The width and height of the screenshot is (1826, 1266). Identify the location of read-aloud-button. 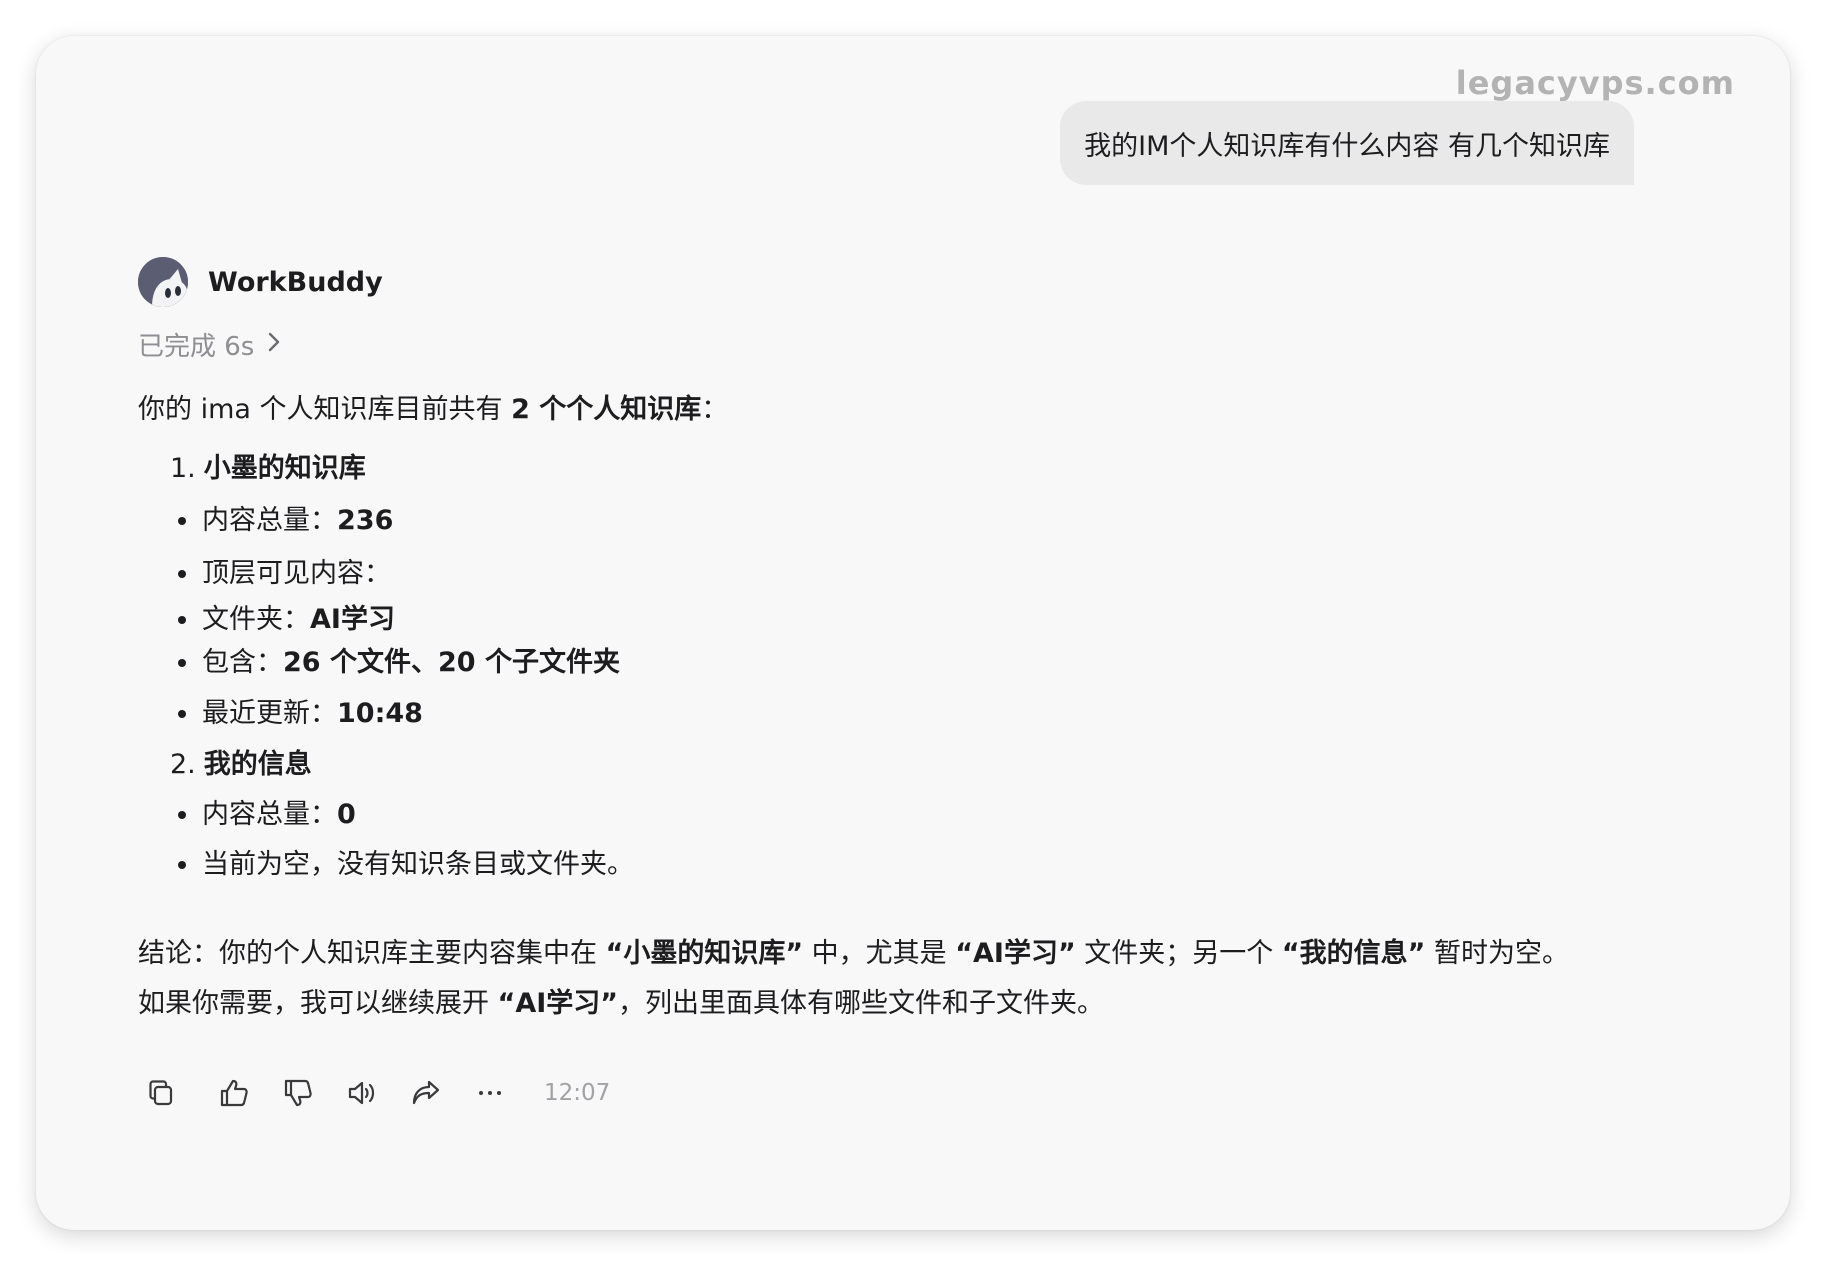
(362, 1093).